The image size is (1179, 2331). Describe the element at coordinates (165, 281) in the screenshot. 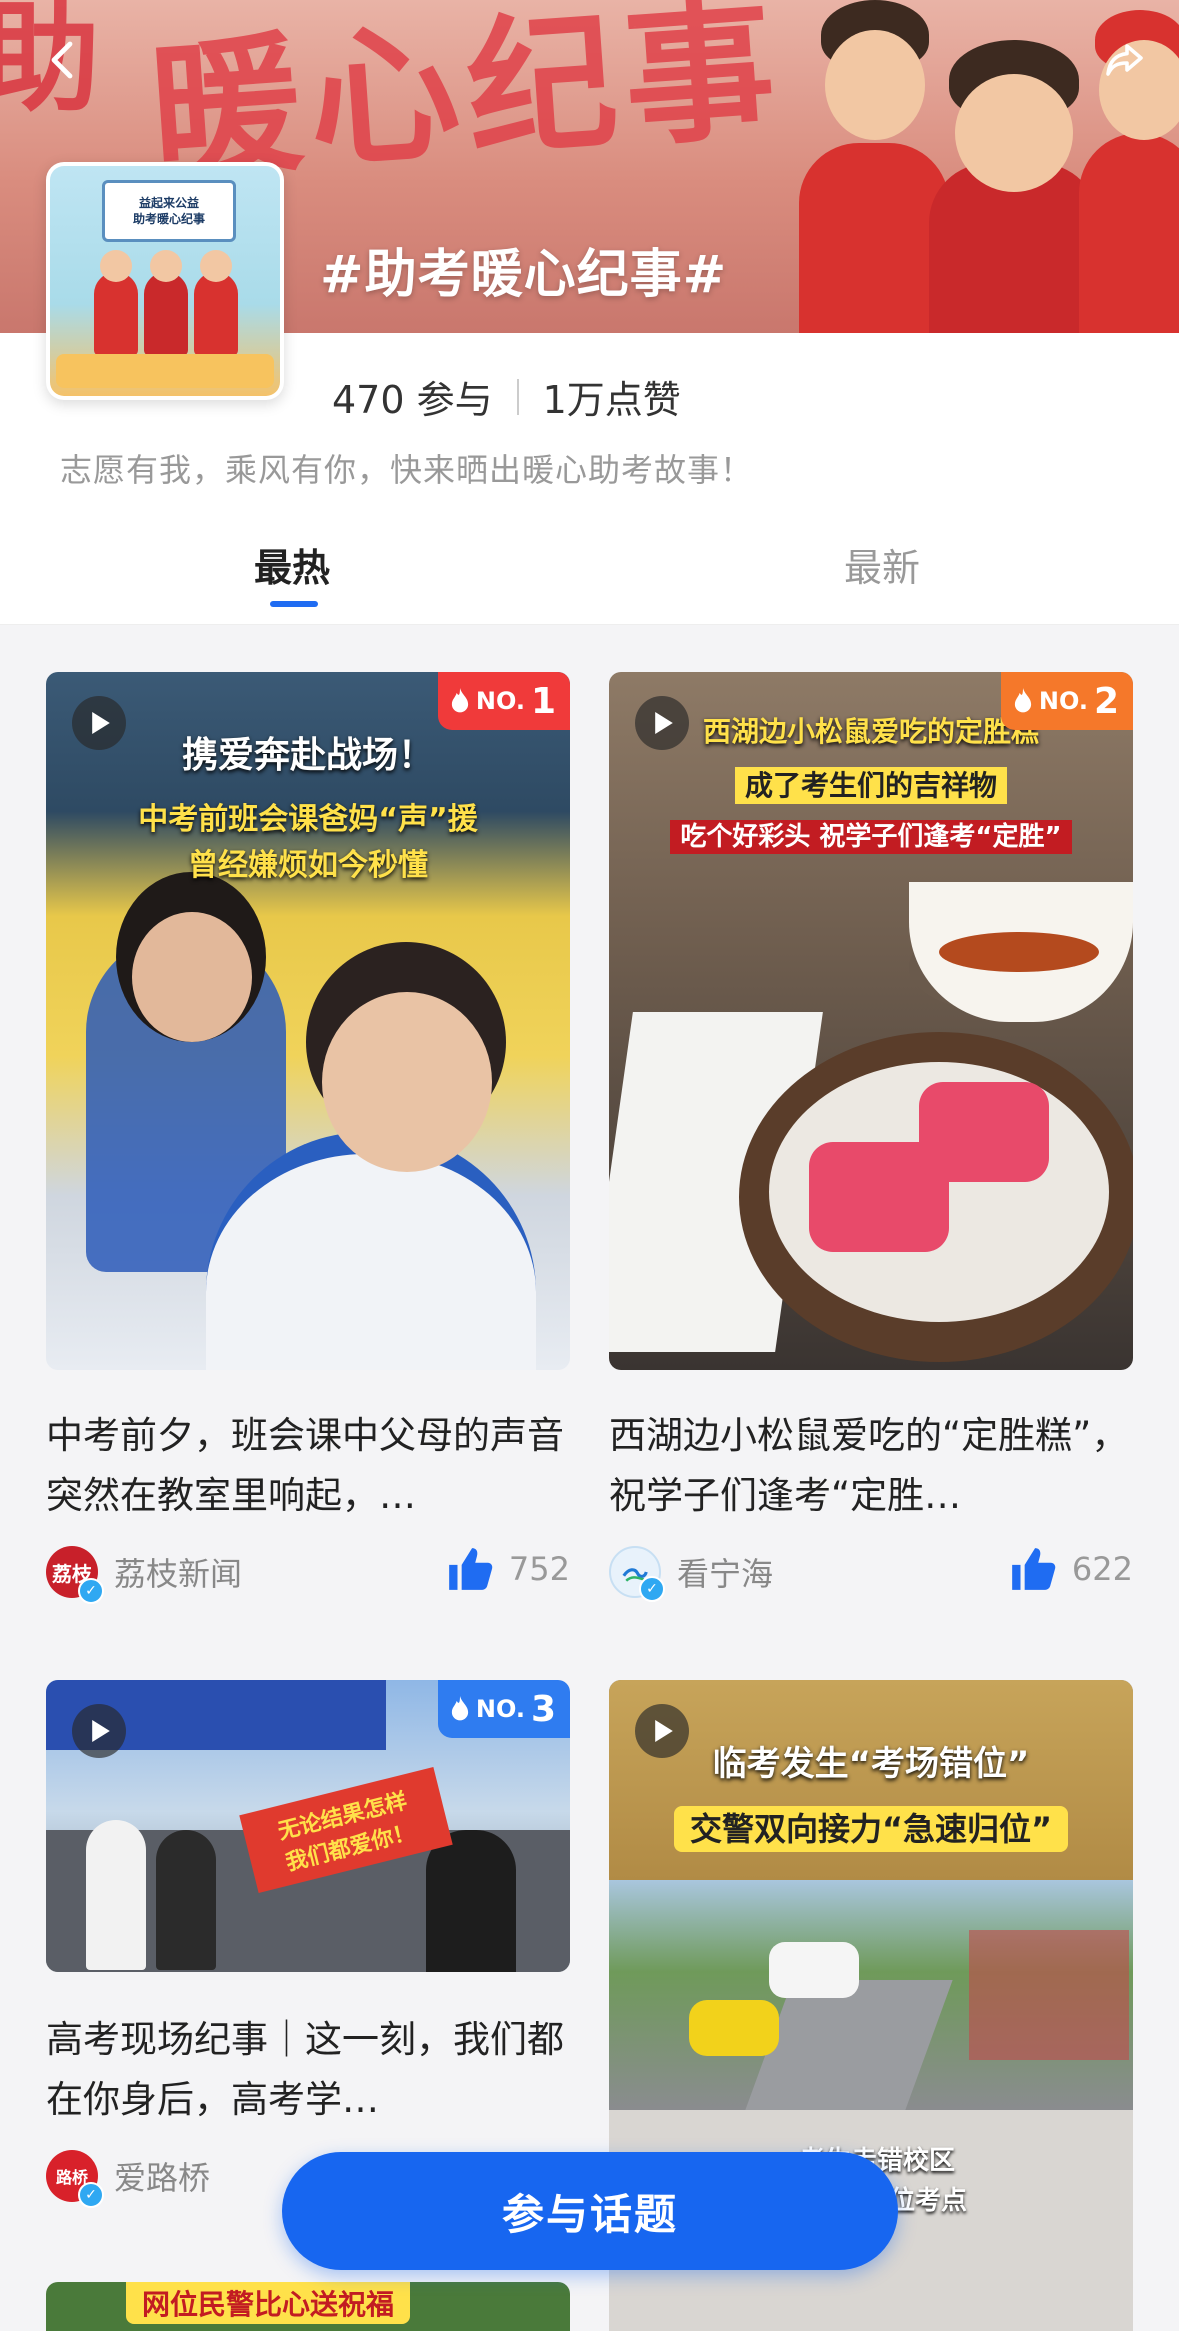

I see `topic-cover-image: 益起来公益 助考暖心纪事` at that location.